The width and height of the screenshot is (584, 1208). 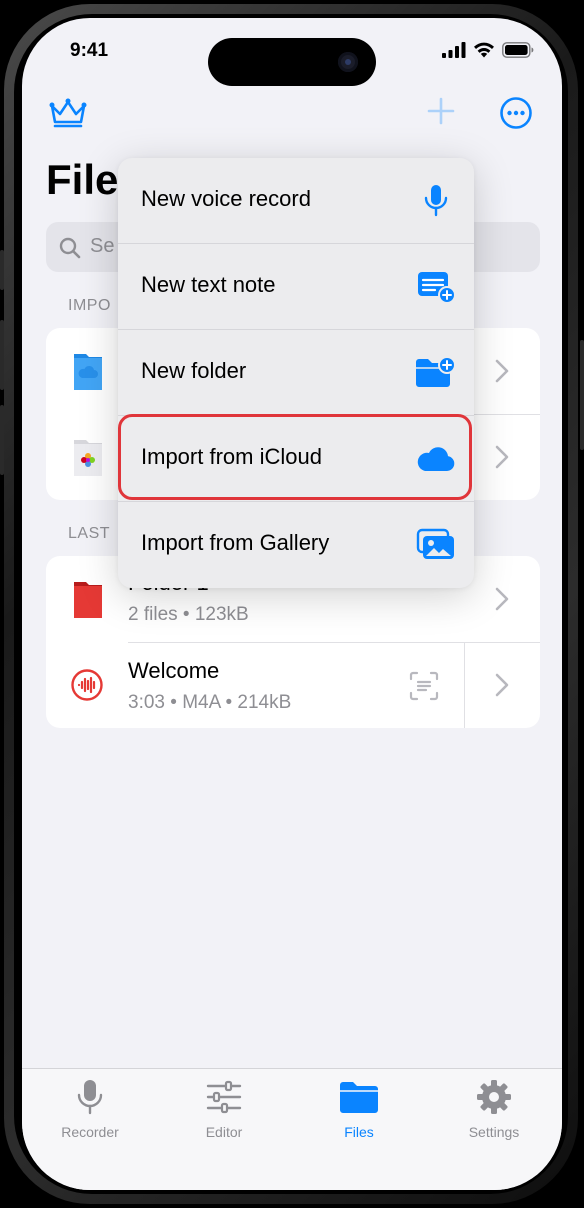 I want to click on ellipsis-circle-icon, so click(x=516, y=113).